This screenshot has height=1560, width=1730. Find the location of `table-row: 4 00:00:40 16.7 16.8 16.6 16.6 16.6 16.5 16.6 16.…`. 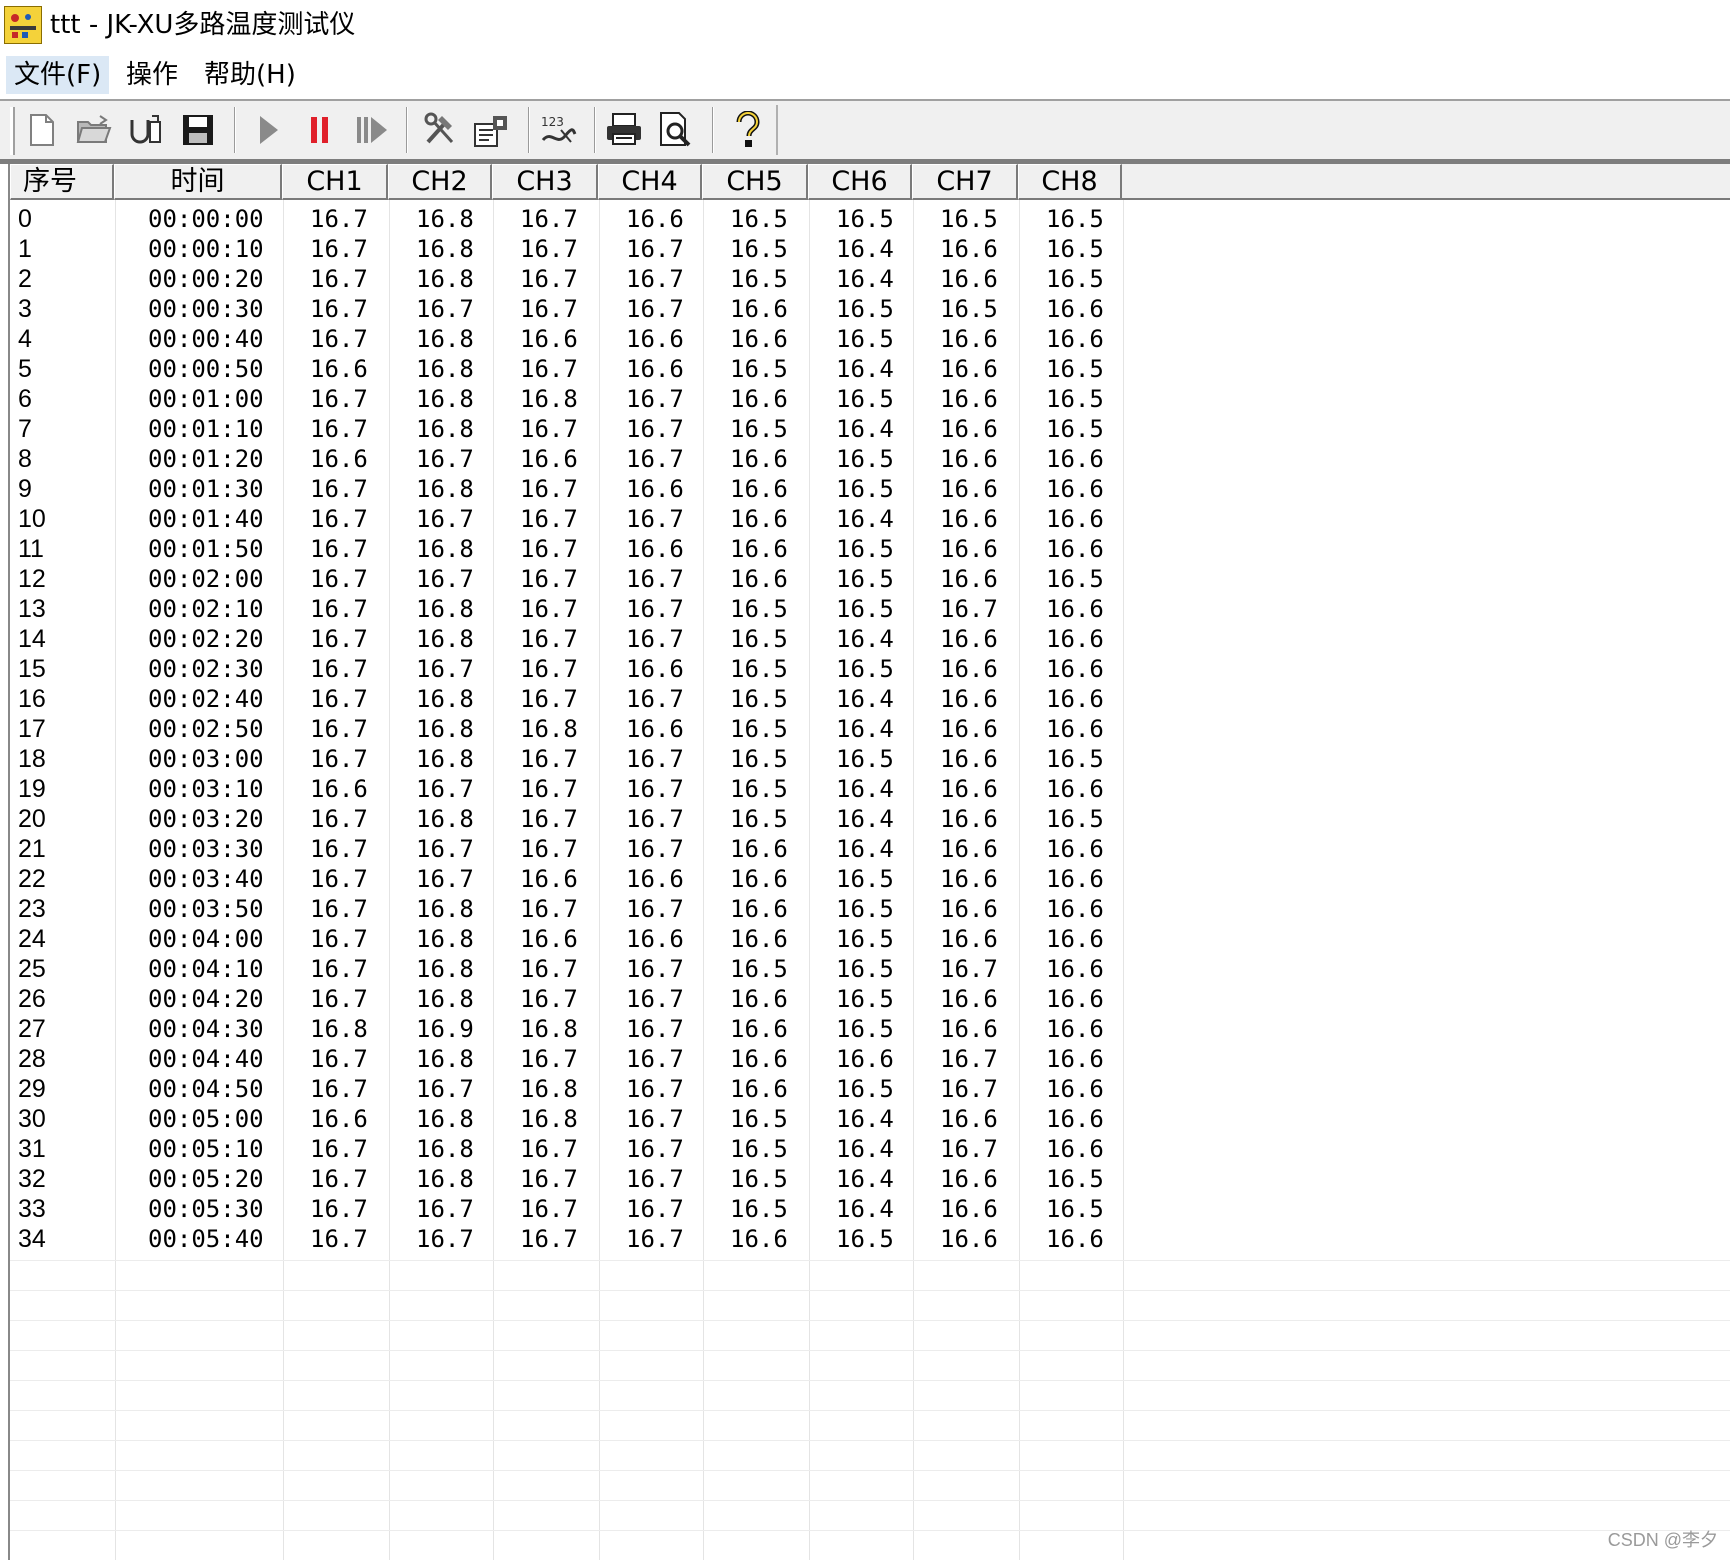

table-row: 4 00:00:40 16.7 16.8 16.6 16.6 16.6 16.5 16.6 16.… is located at coordinates (621, 339).